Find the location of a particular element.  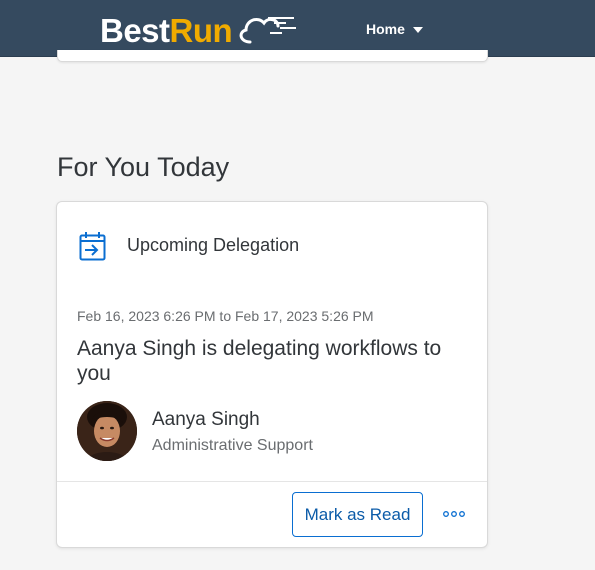

mark-as-read-button: Mark as Read is located at coordinates (357, 514).